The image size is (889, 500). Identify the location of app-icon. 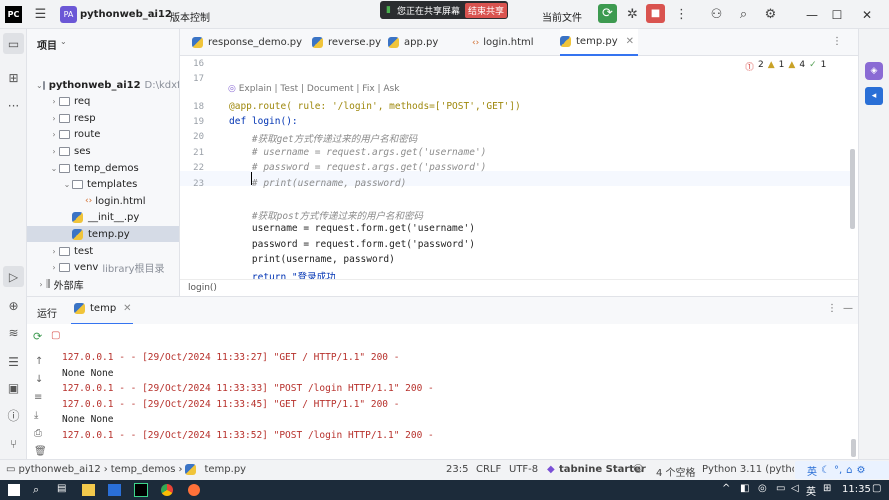
(114, 490).